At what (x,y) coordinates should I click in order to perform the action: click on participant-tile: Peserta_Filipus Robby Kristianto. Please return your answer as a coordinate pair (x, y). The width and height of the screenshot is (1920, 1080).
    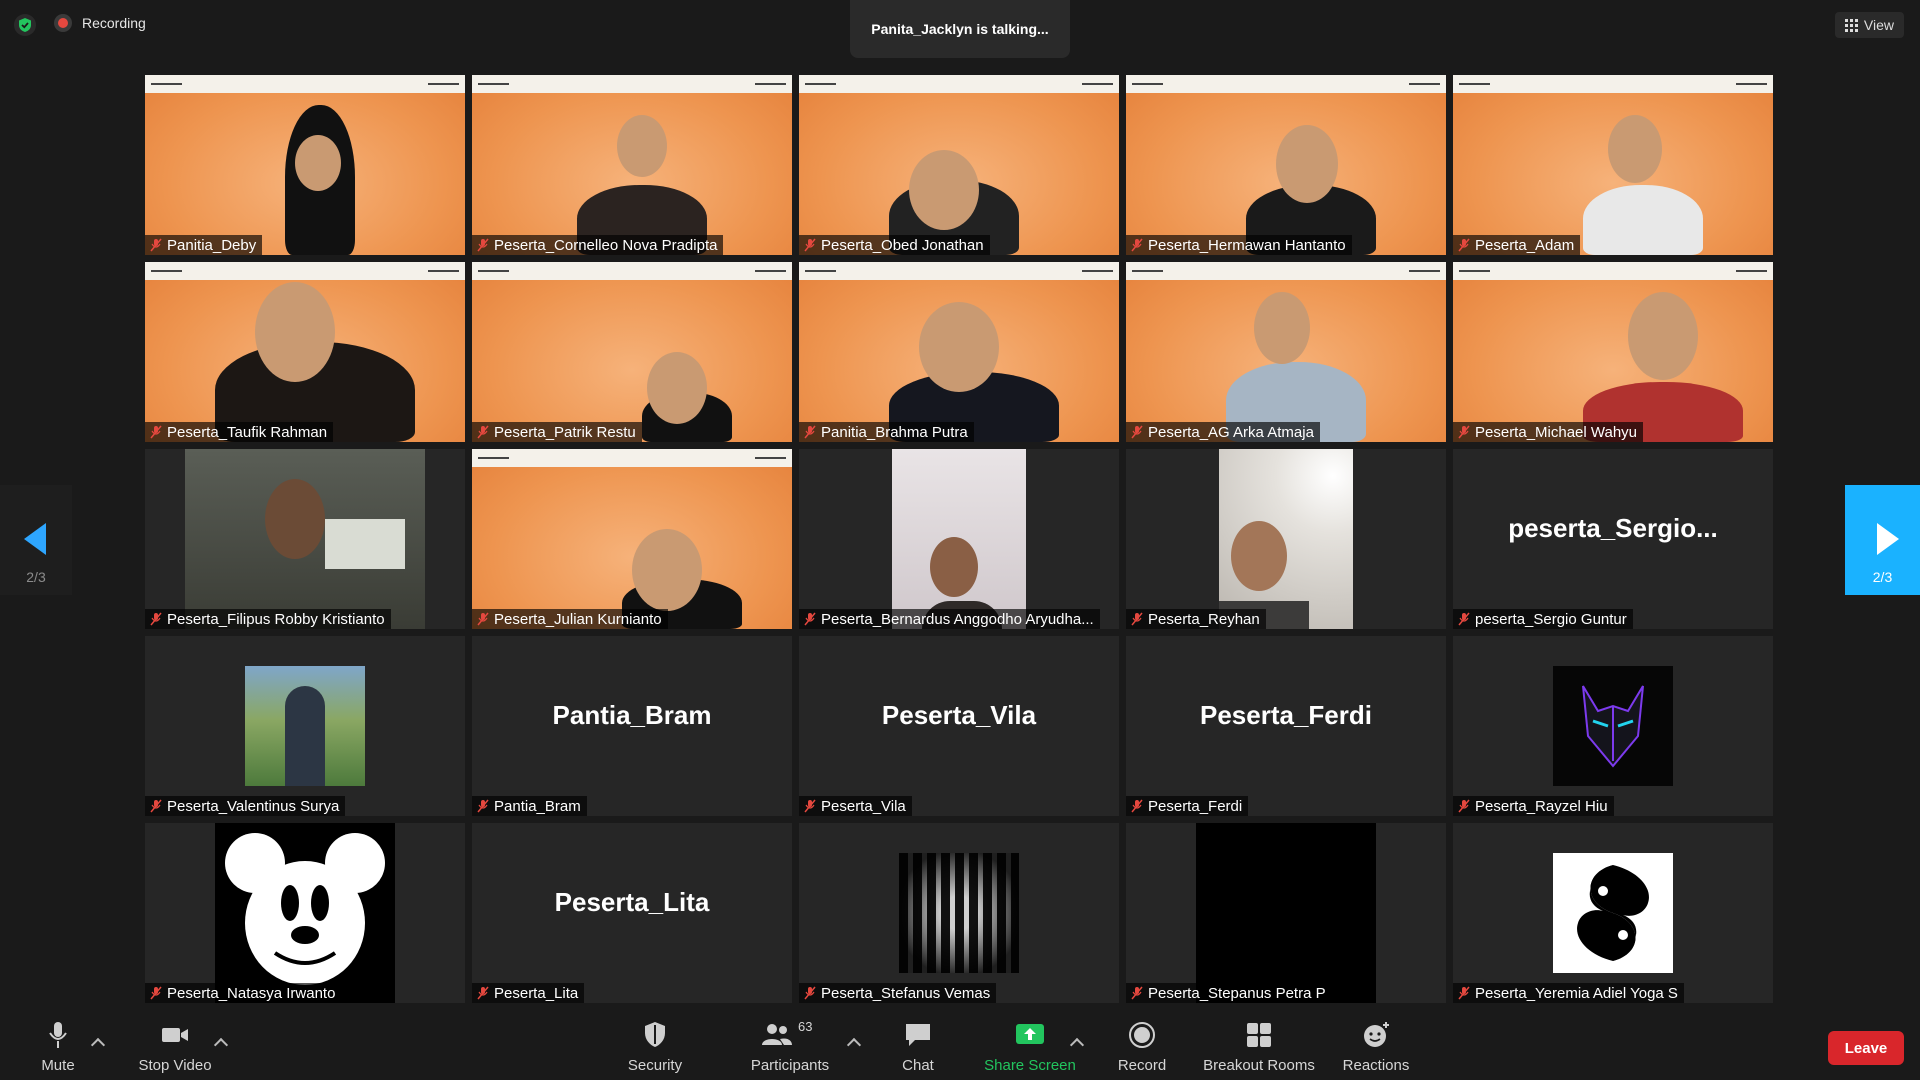
    Looking at the image, I should click on (305, 539).